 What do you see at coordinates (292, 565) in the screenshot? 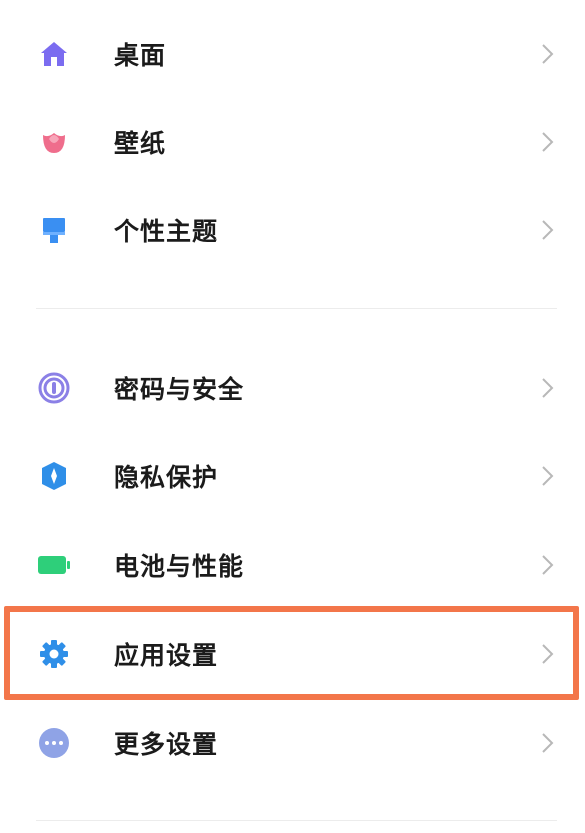
I see `settings-item-battery-performance: 电池与性能` at bounding box center [292, 565].